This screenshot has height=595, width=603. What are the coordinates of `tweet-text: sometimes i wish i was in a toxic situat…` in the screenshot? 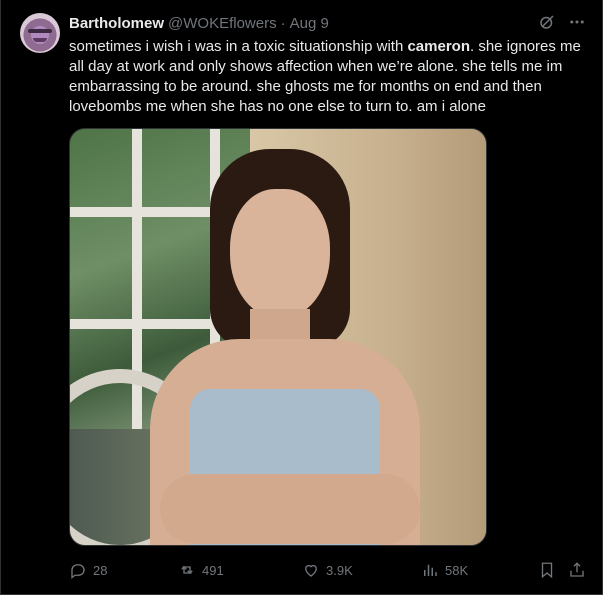 It's located at (329, 77).